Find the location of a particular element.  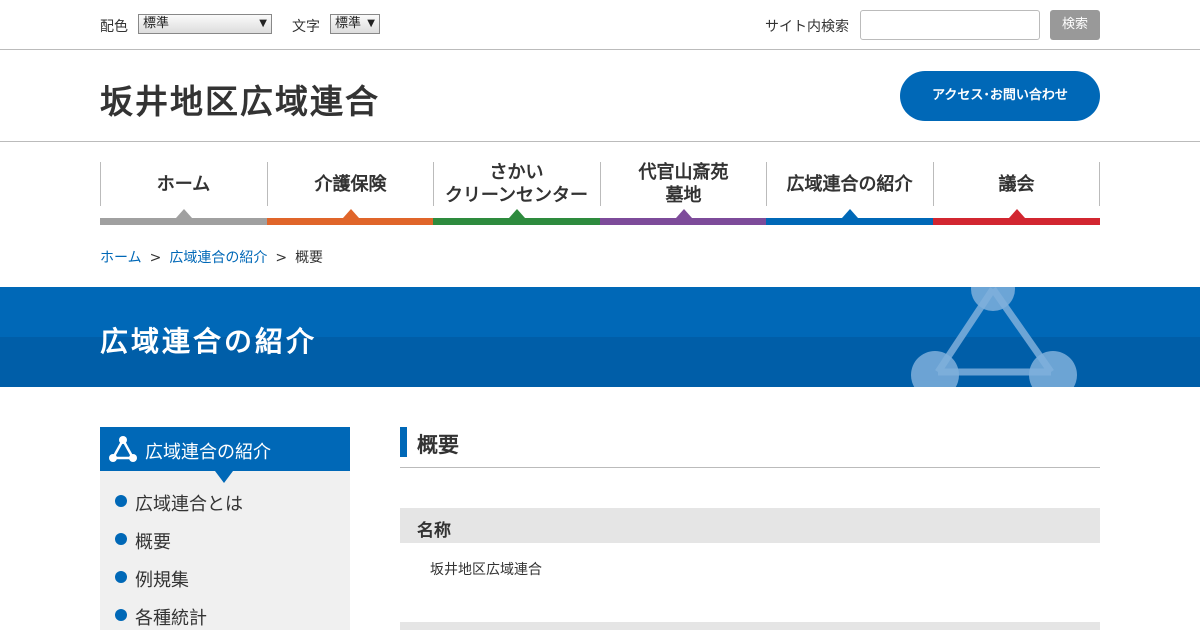

nav-item-funeral-cemetery: 代官山斎苑 墓地 is located at coordinates (683, 193).